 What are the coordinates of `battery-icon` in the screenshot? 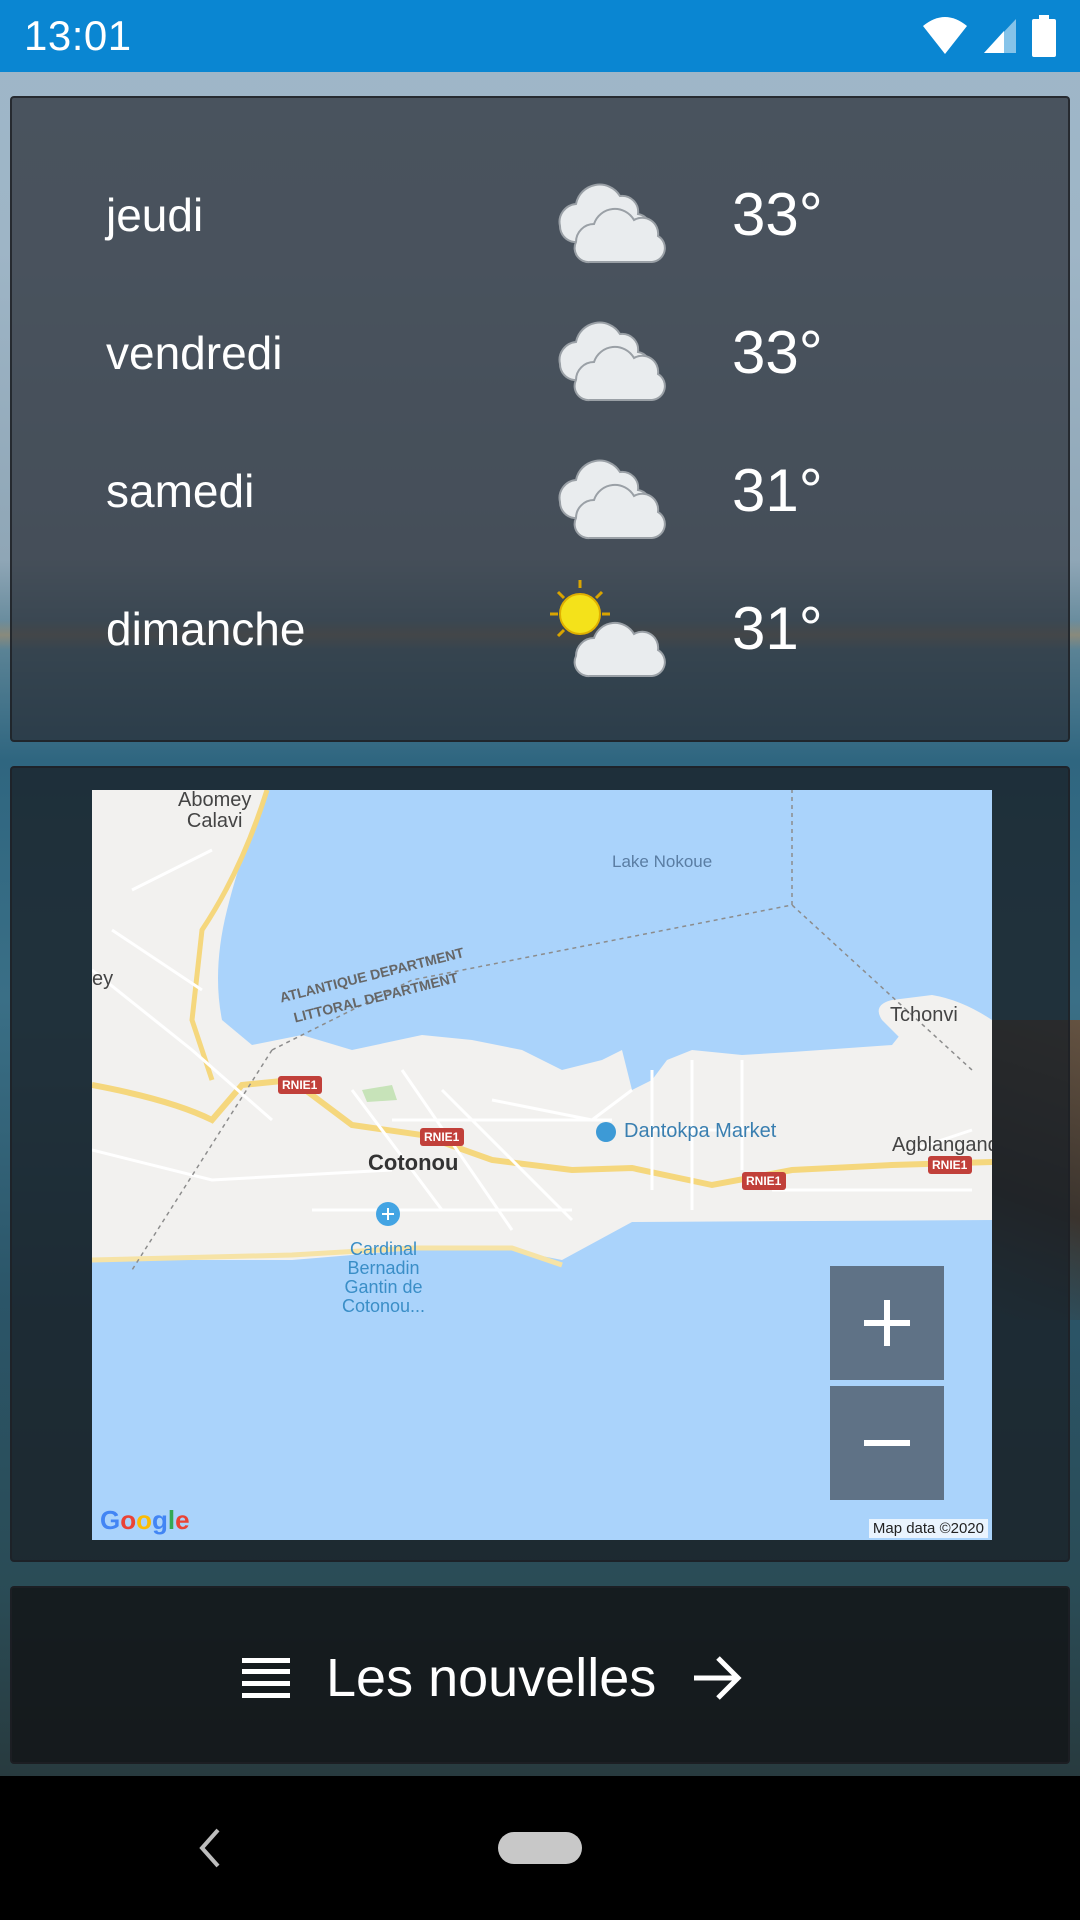 It's located at (1044, 36).